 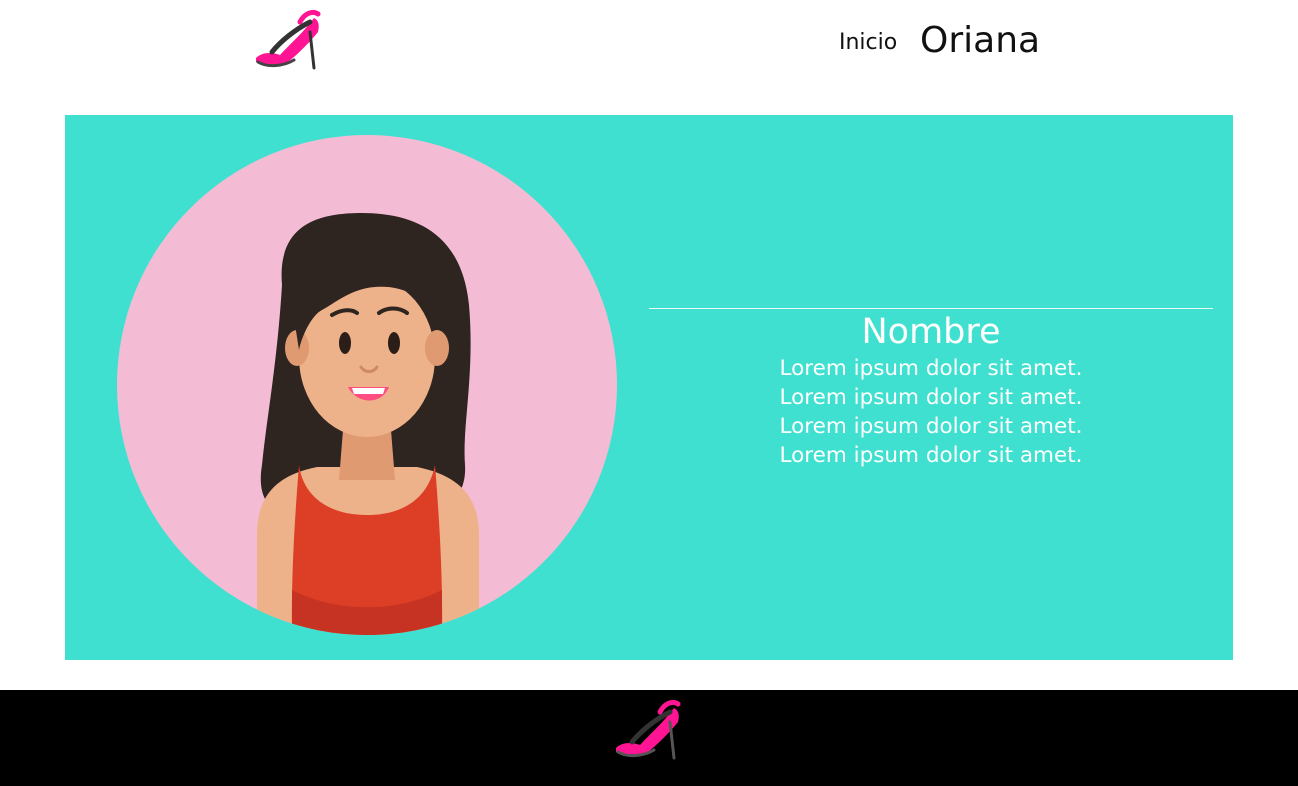 What do you see at coordinates (868, 42) in the screenshot?
I see `nav-link-inicio: Inicio` at bounding box center [868, 42].